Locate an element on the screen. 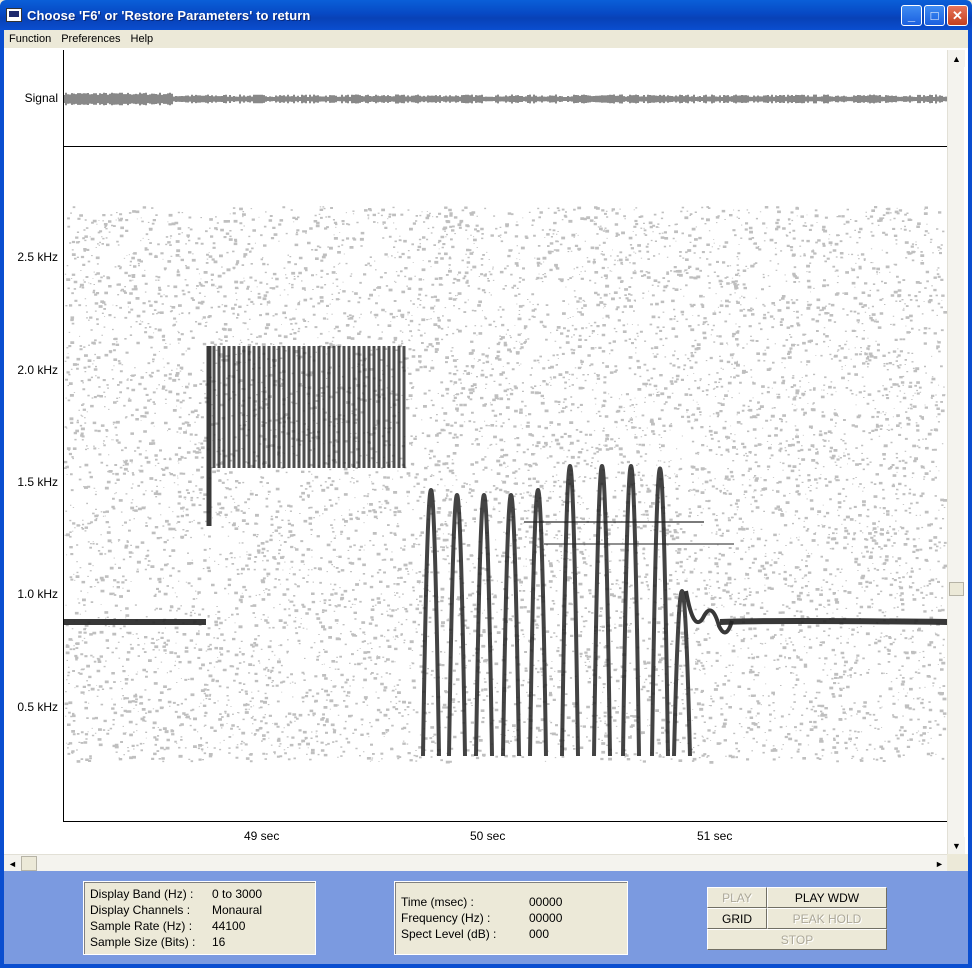 The image size is (972, 968). settings-key: Display Band (Hz) : is located at coordinates (142, 894).